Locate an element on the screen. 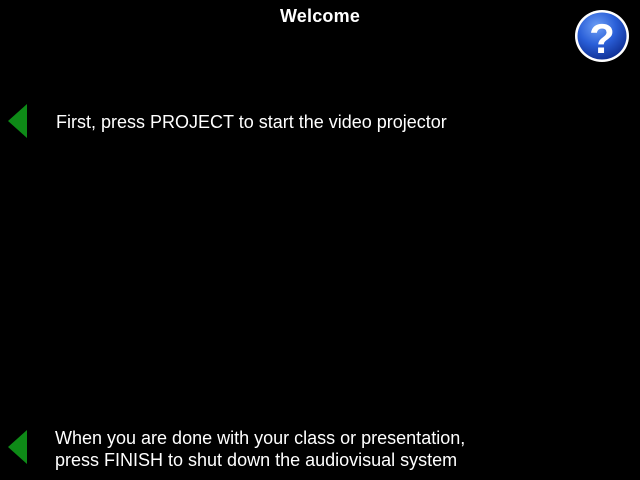 This screenshot has height=480, width=640. finish-arrow-button is located at coordinates (17, 447).